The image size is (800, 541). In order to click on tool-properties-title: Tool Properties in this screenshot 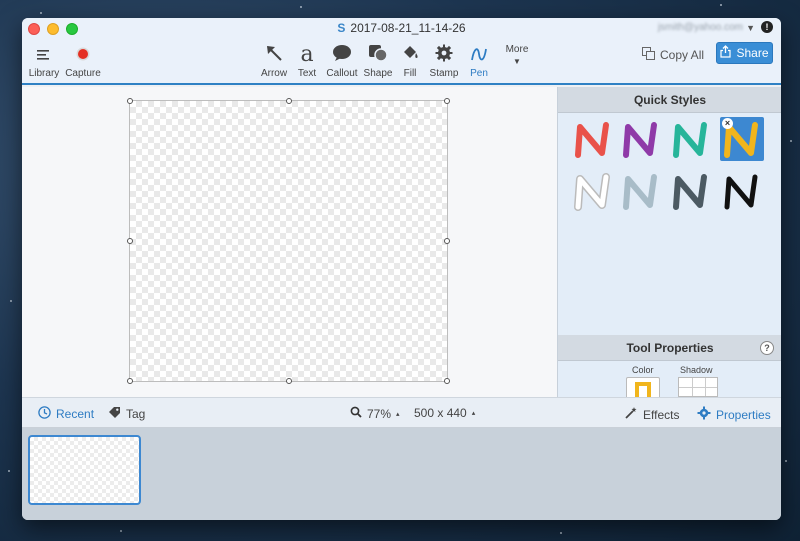, I will do `click(670, 348)`.